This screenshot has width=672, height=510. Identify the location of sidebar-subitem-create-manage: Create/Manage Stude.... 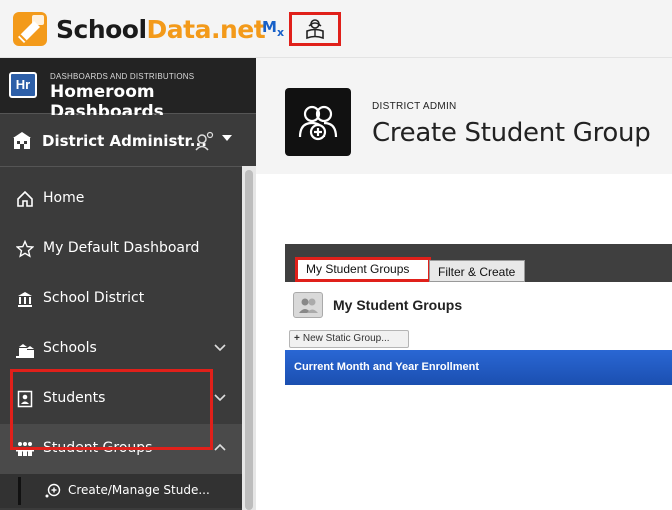
(121, 491).